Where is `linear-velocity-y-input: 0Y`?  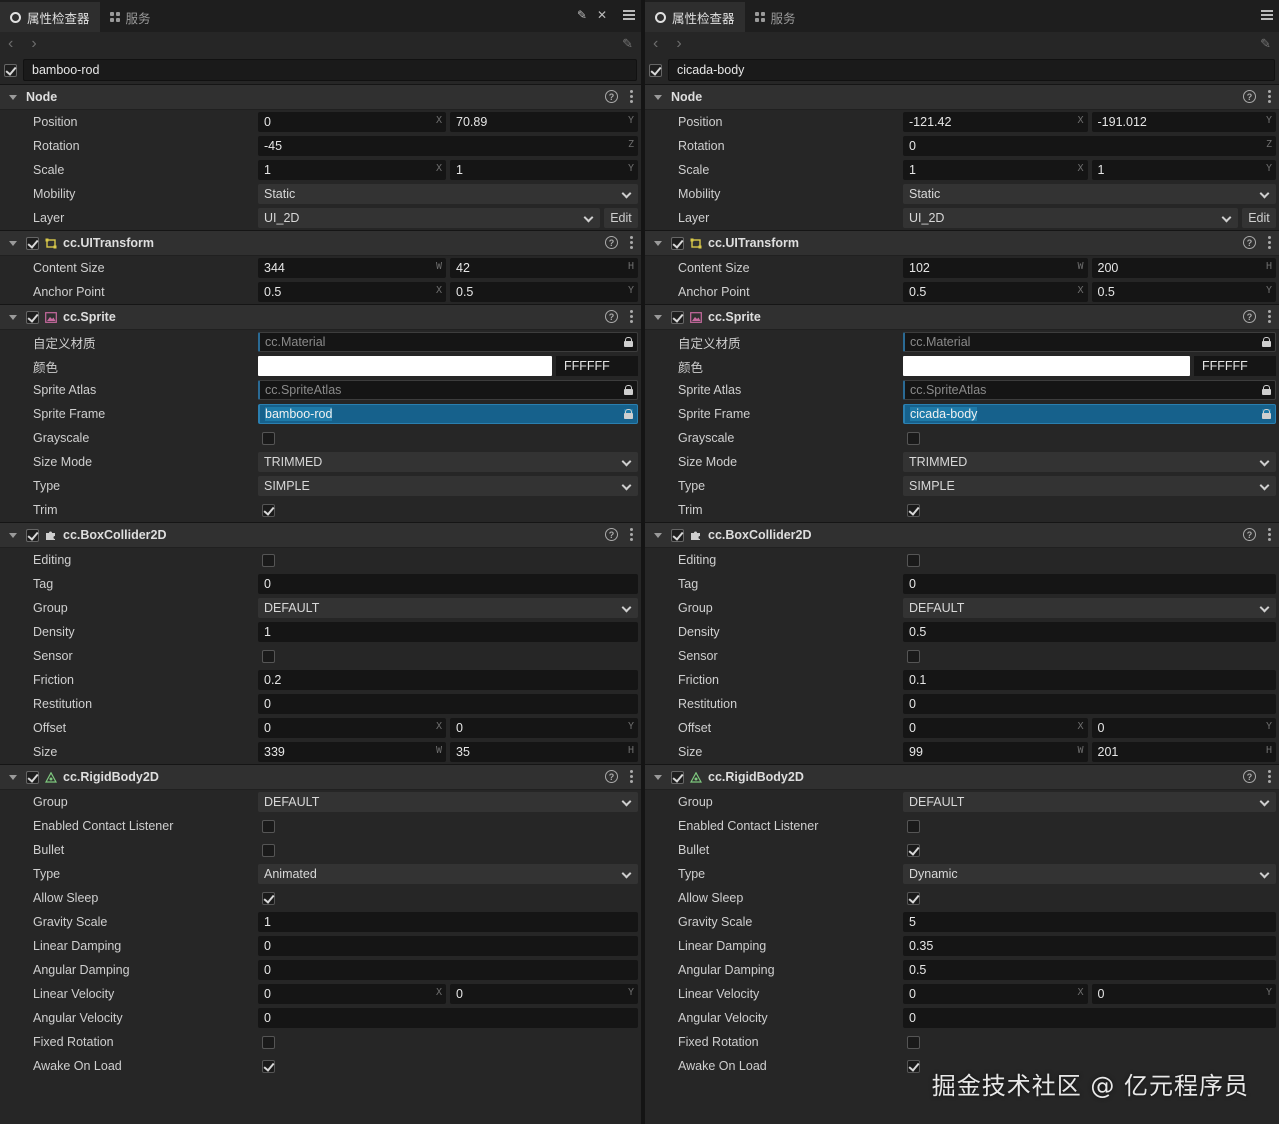
linear-velocity-y-input: 0Y is located at coordinates (1183, 994).